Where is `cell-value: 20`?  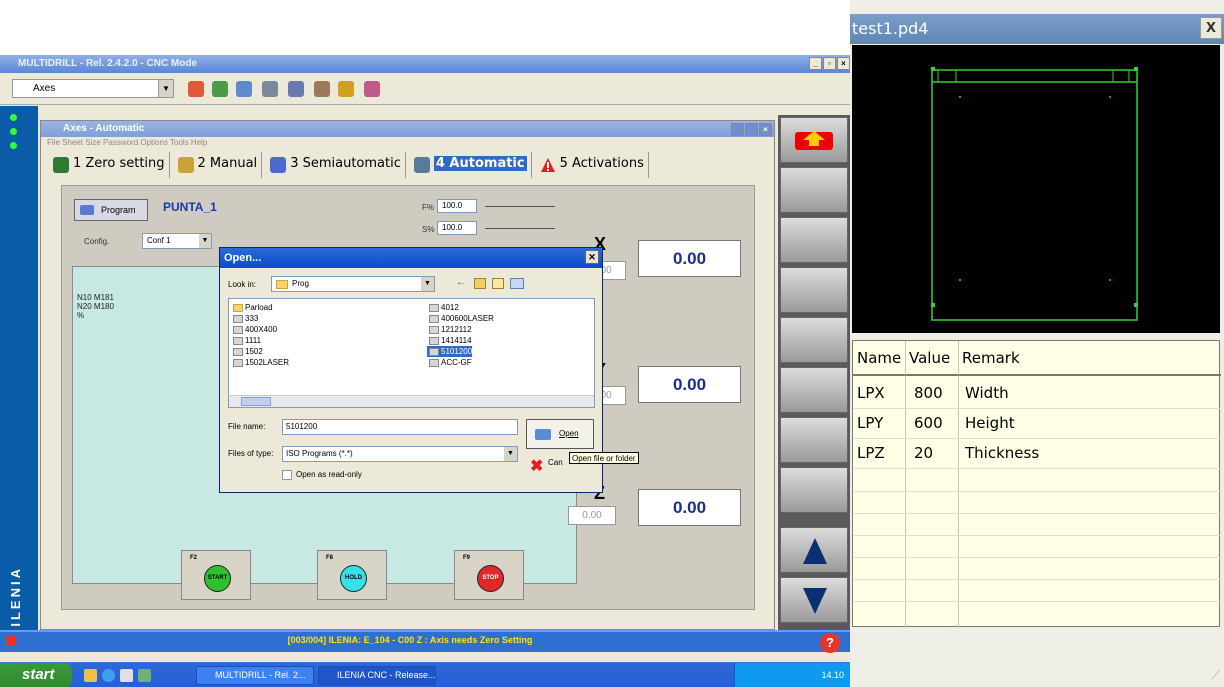
cell-value: 20 is located at coordinates (921, 453).